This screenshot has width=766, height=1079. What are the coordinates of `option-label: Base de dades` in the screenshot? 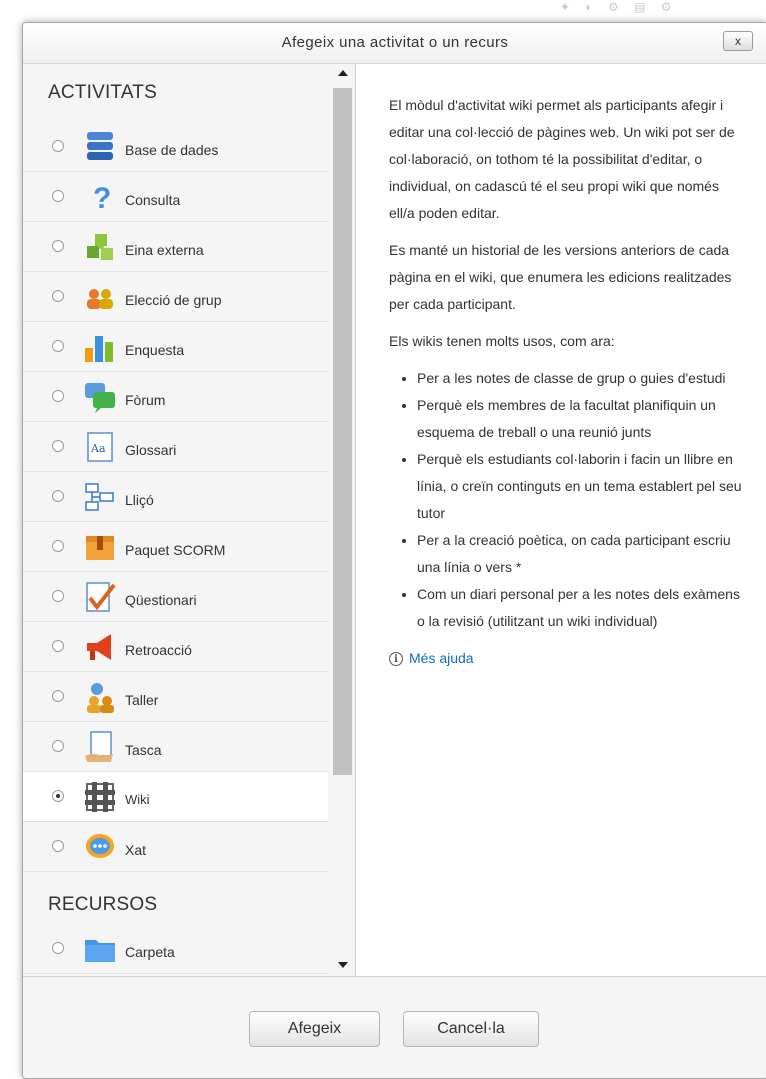 It's located at (172, 150).